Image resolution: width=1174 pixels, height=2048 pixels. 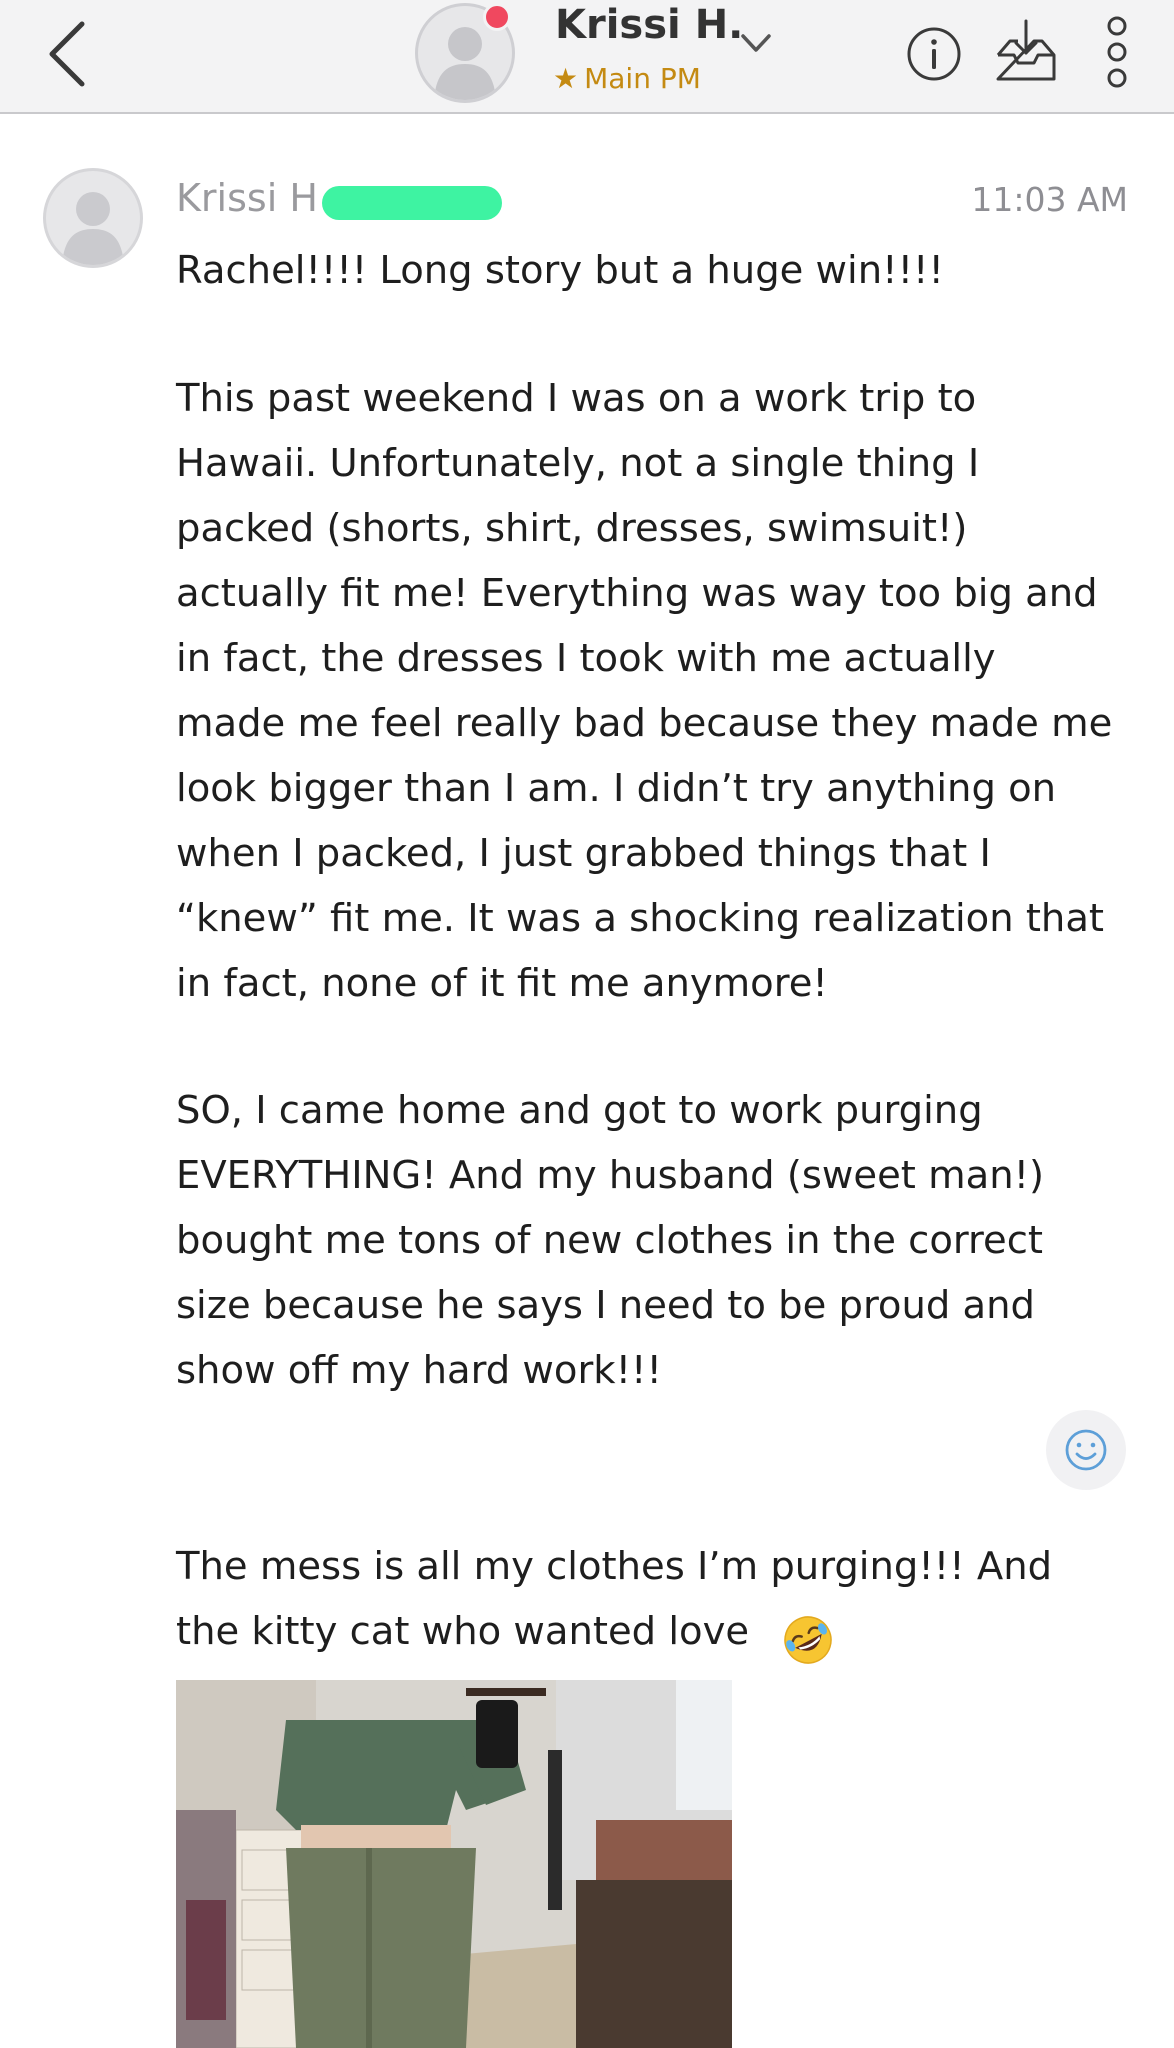 What do you see at coordinates (93, 228) in the screenshot?
I see `user-silhouette-icon` at bounding box center [93, 228].